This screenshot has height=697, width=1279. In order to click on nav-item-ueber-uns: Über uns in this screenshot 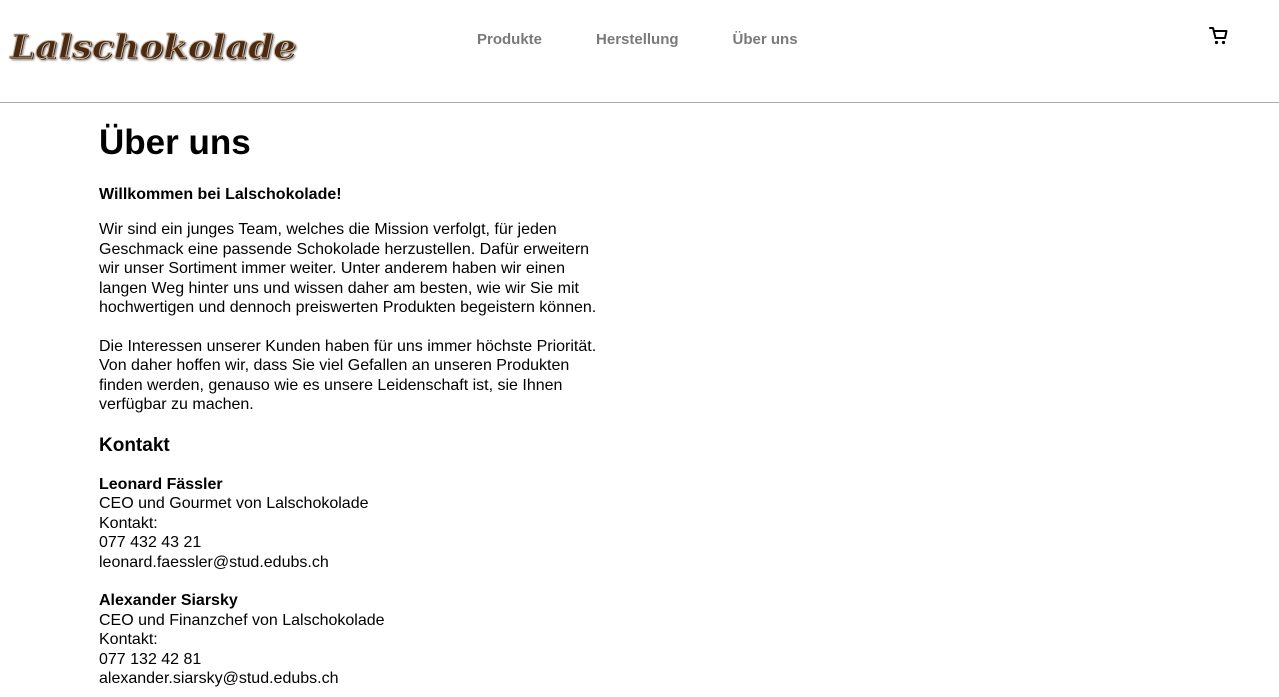, I will do `click(765, 39)`.